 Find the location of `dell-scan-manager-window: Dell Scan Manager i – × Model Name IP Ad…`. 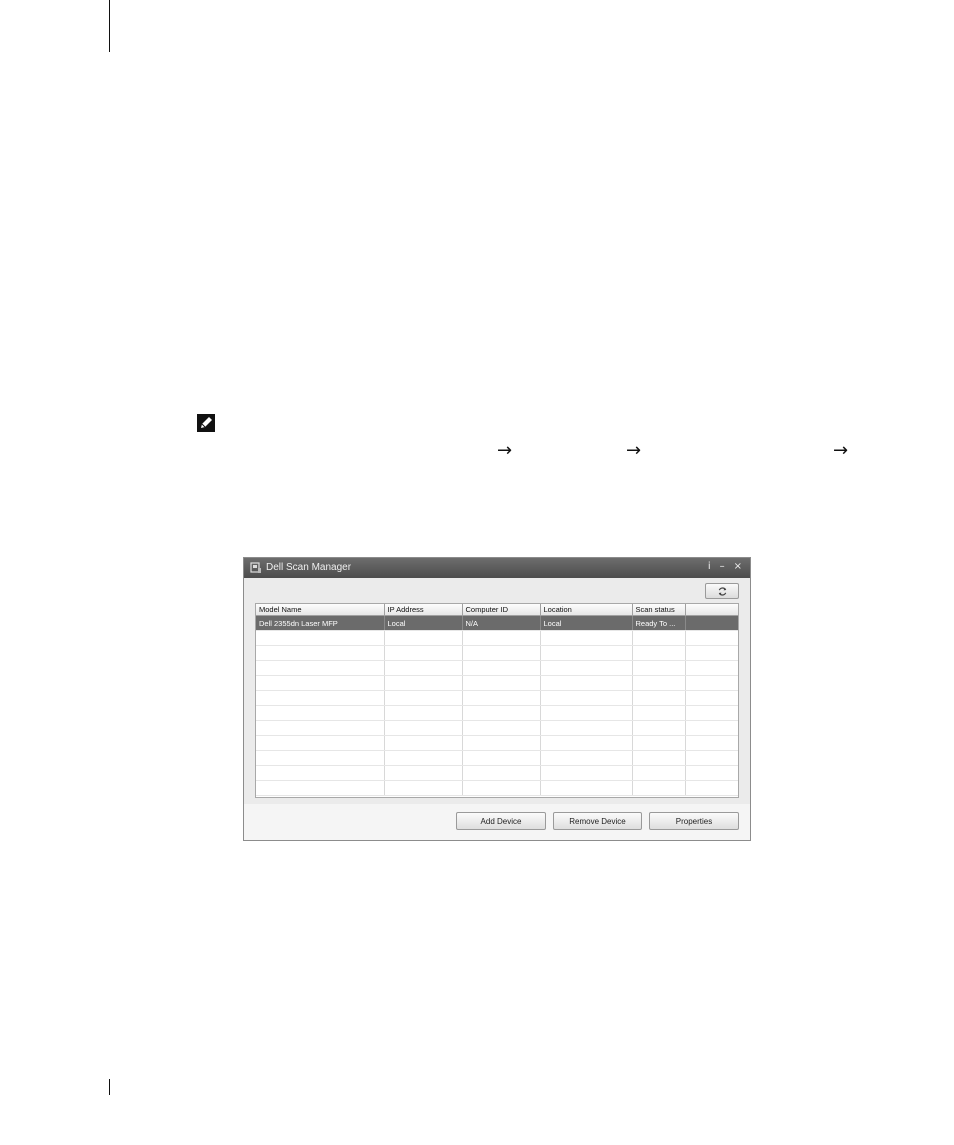

dell-scan-manager-window: Dell Scan Manager i – × Model Name IP Ad… is located at coordinates (497, 699).